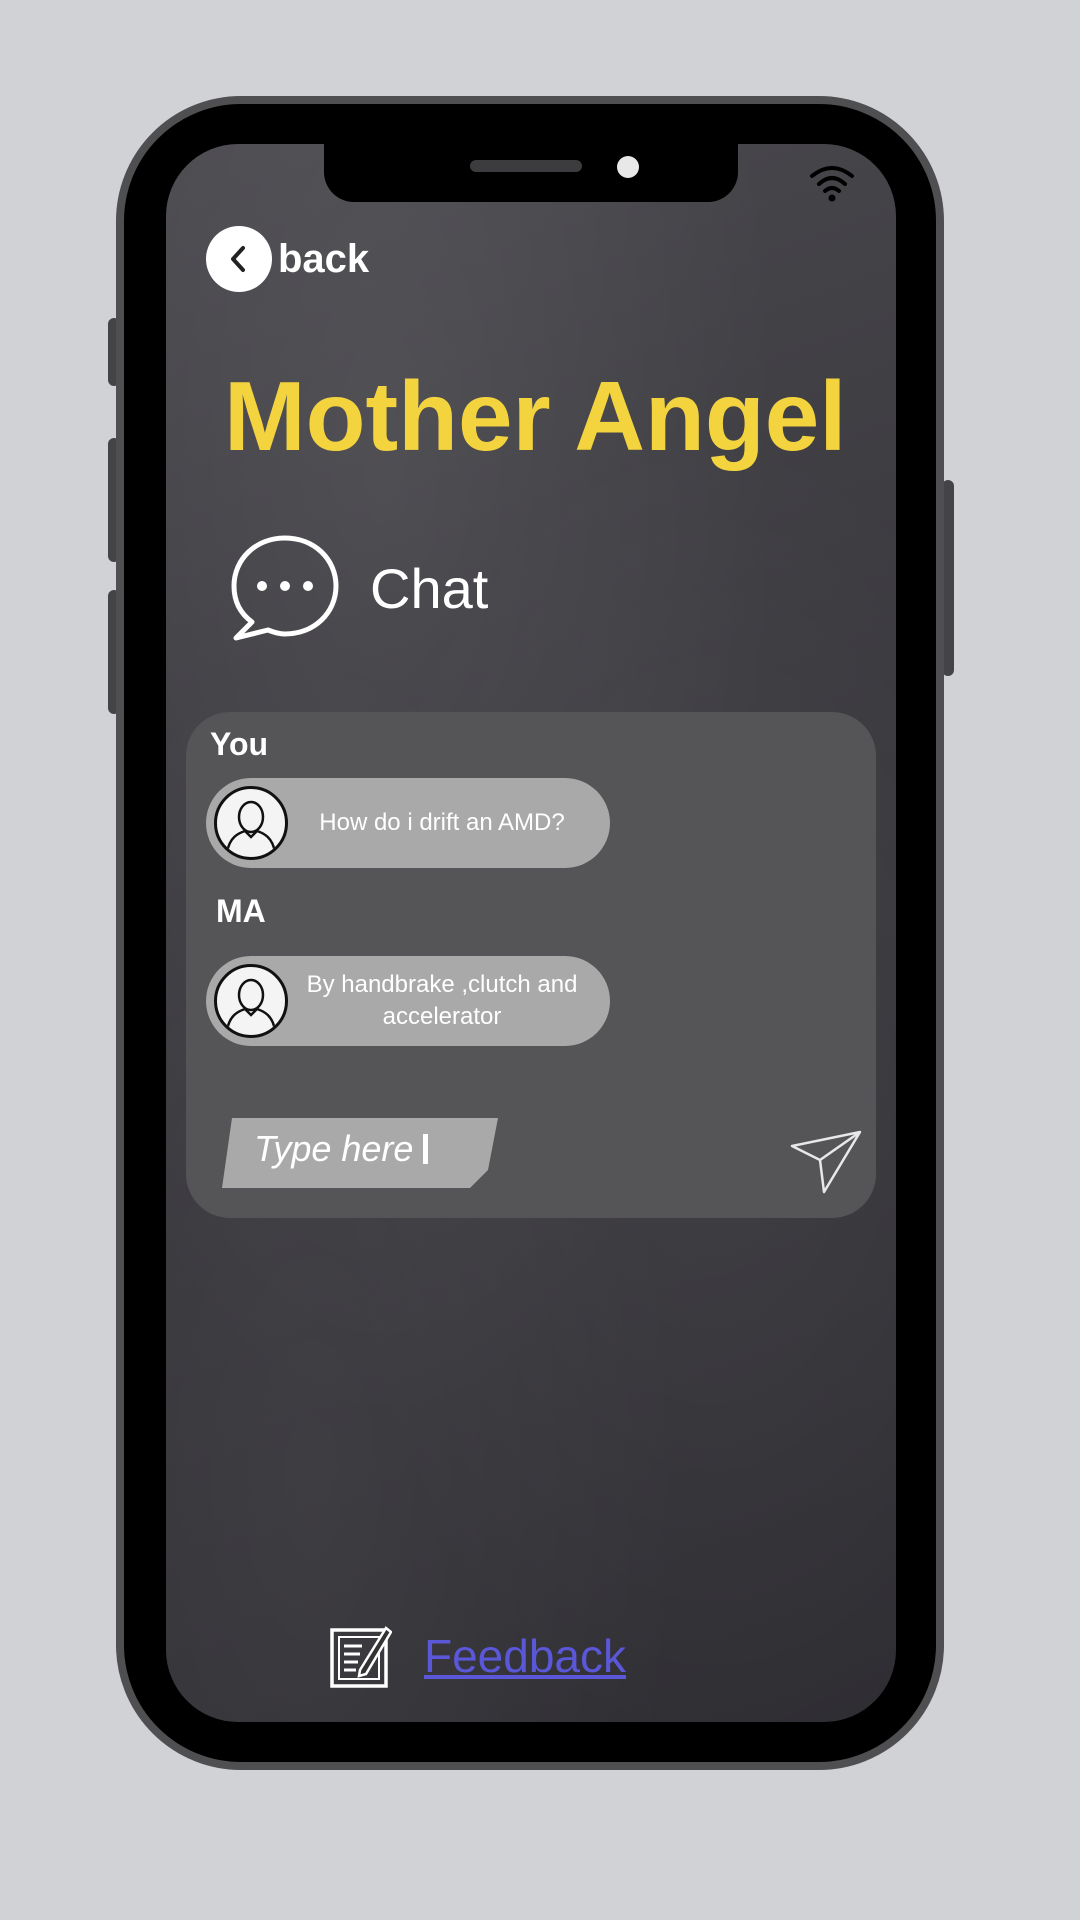  I want to click on front-camera, so click(628, 167).